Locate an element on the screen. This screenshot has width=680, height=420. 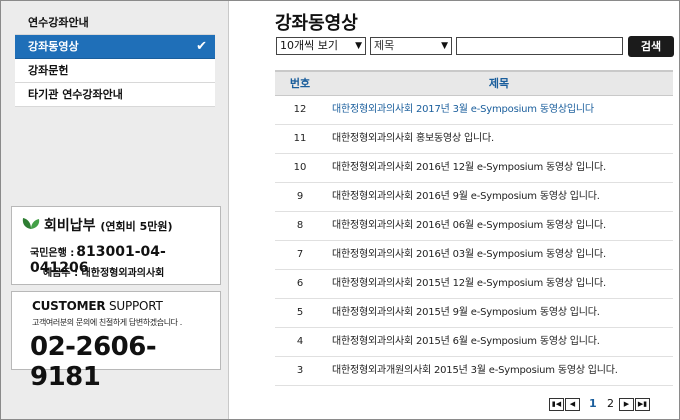
column-header-title: 제목 is located at coordinates (499, 83).